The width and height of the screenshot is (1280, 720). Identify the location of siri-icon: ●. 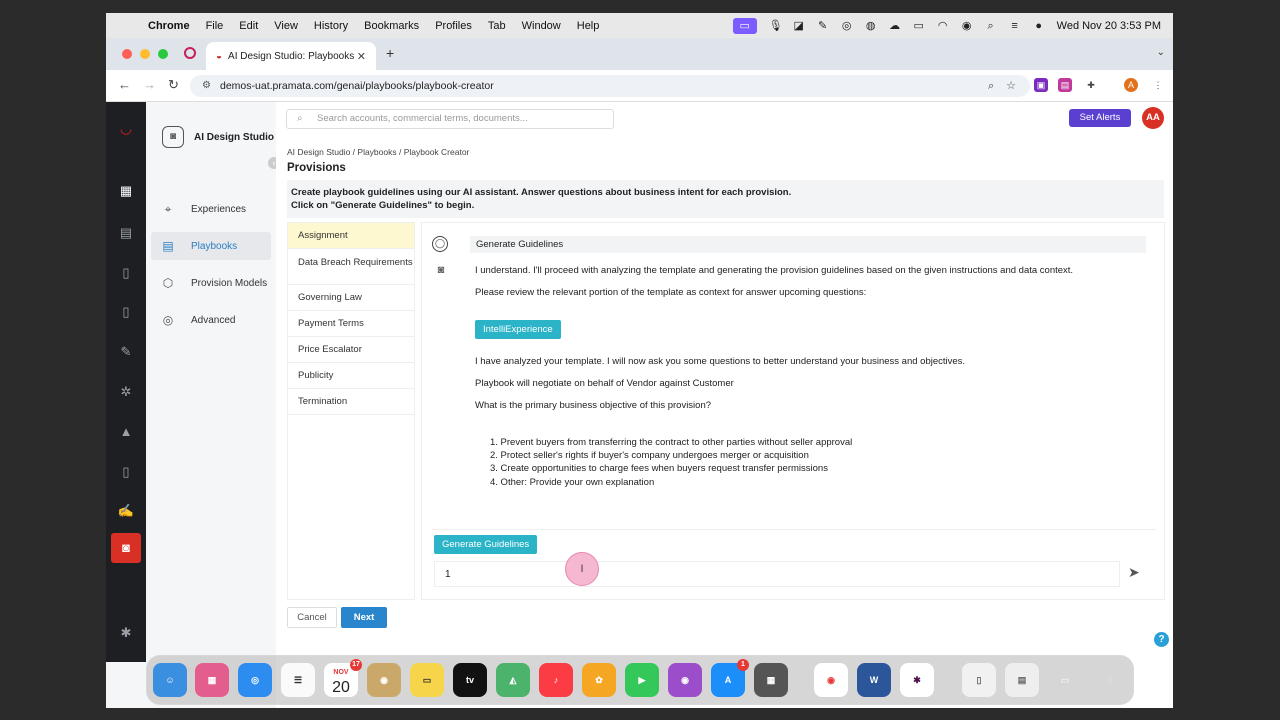
(1039, 26).